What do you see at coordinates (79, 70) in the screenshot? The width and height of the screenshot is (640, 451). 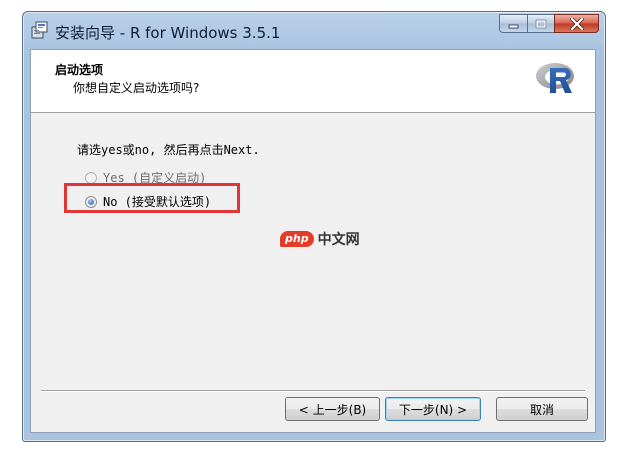 I see `page-title: 启动选项` at bounding box center [79, 70].